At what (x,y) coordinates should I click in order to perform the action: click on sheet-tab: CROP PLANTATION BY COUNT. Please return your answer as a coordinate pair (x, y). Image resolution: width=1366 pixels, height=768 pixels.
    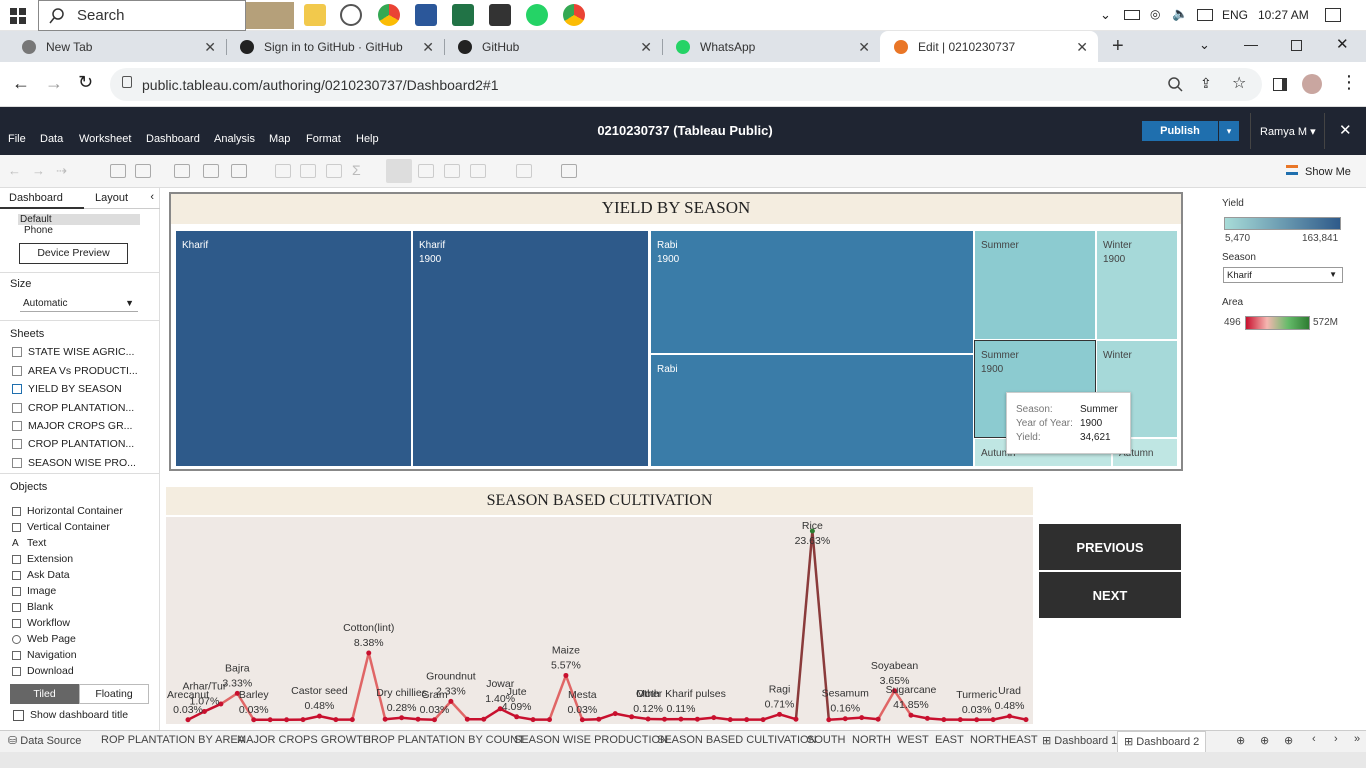
    Looking at the image, I should click on (444, 740).